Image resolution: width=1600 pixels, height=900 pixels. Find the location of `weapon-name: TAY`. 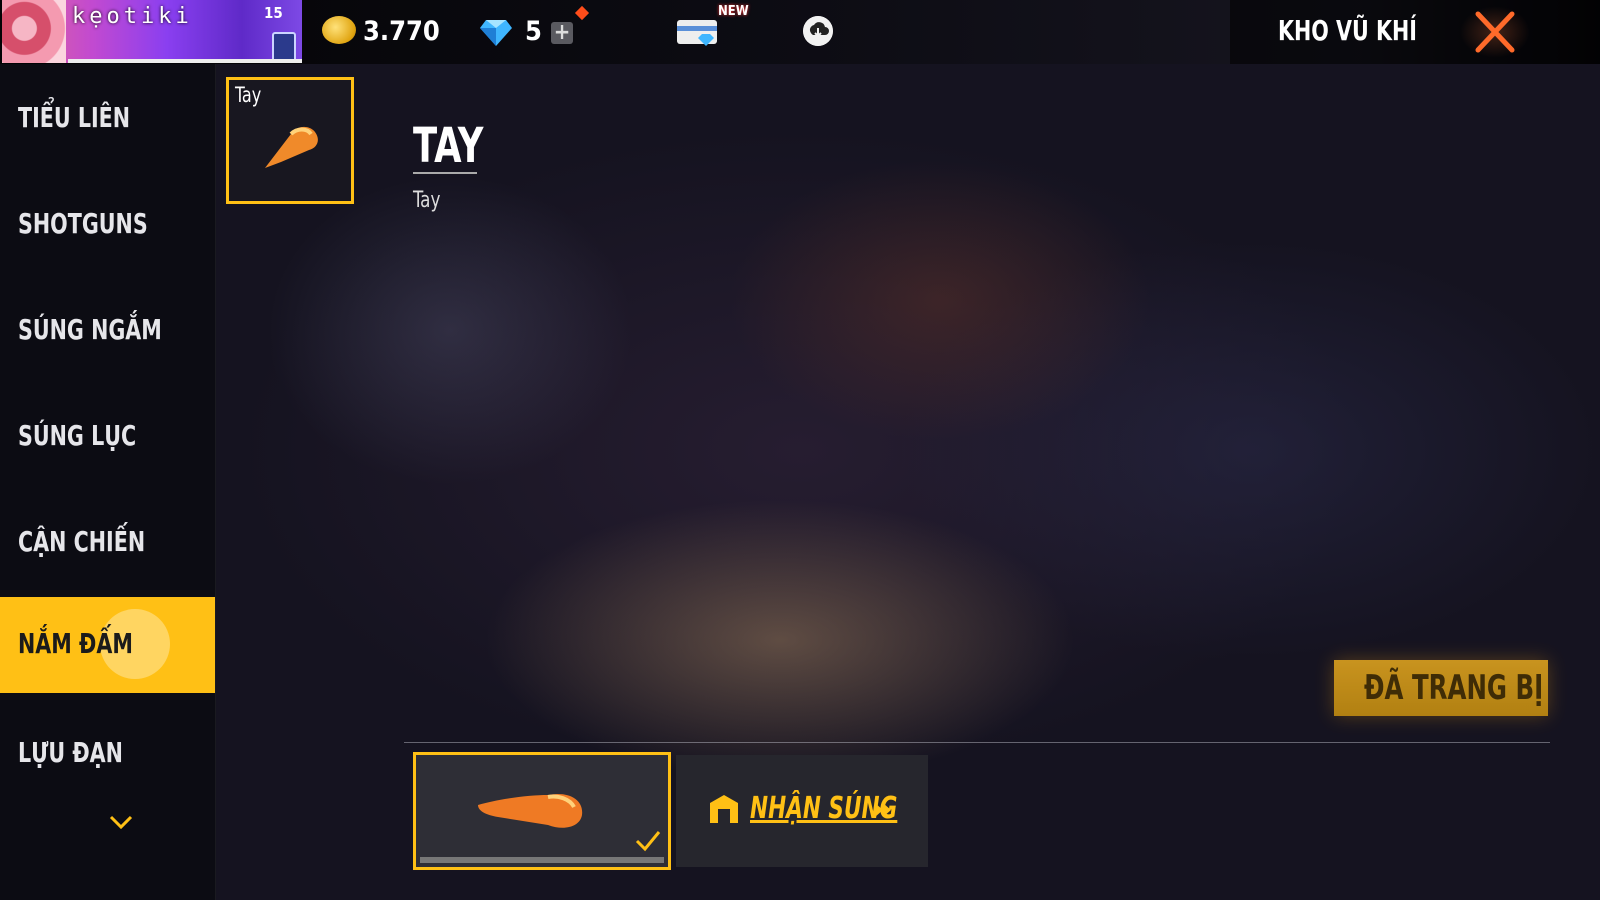

weapon-name: TAY is located at coordinates (448, 146).